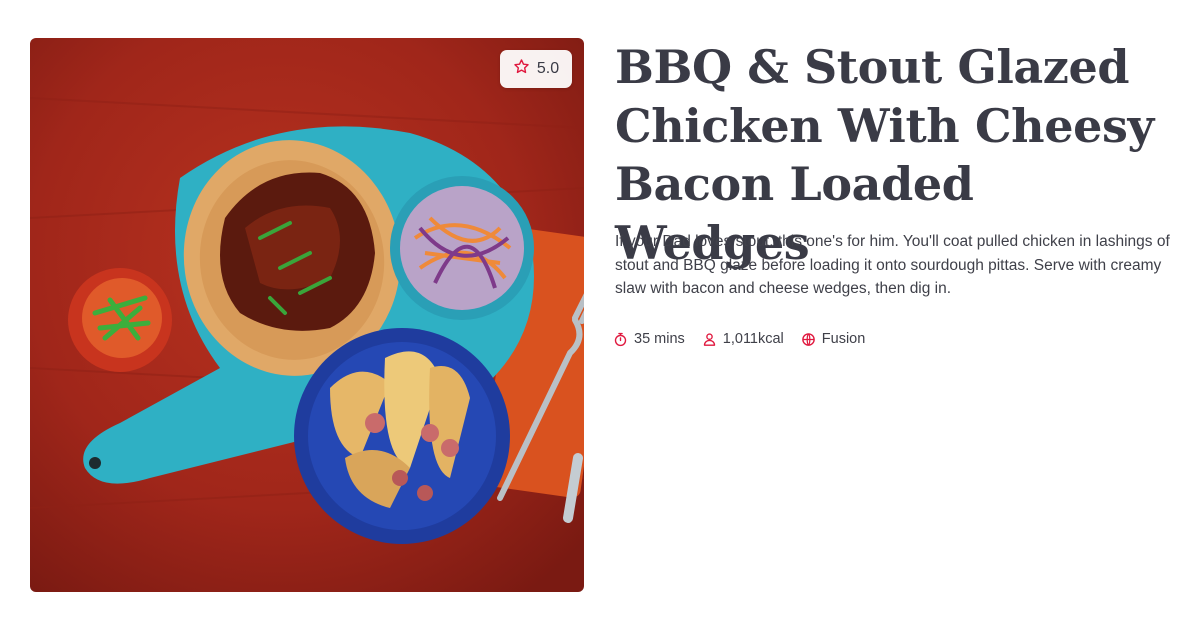 The height and width of the screenshot is (630, 1200). What do you see at coordinates (620, 339) in the screenshot?
I see `stopwatch-icon` at bounding box center [620, 339].